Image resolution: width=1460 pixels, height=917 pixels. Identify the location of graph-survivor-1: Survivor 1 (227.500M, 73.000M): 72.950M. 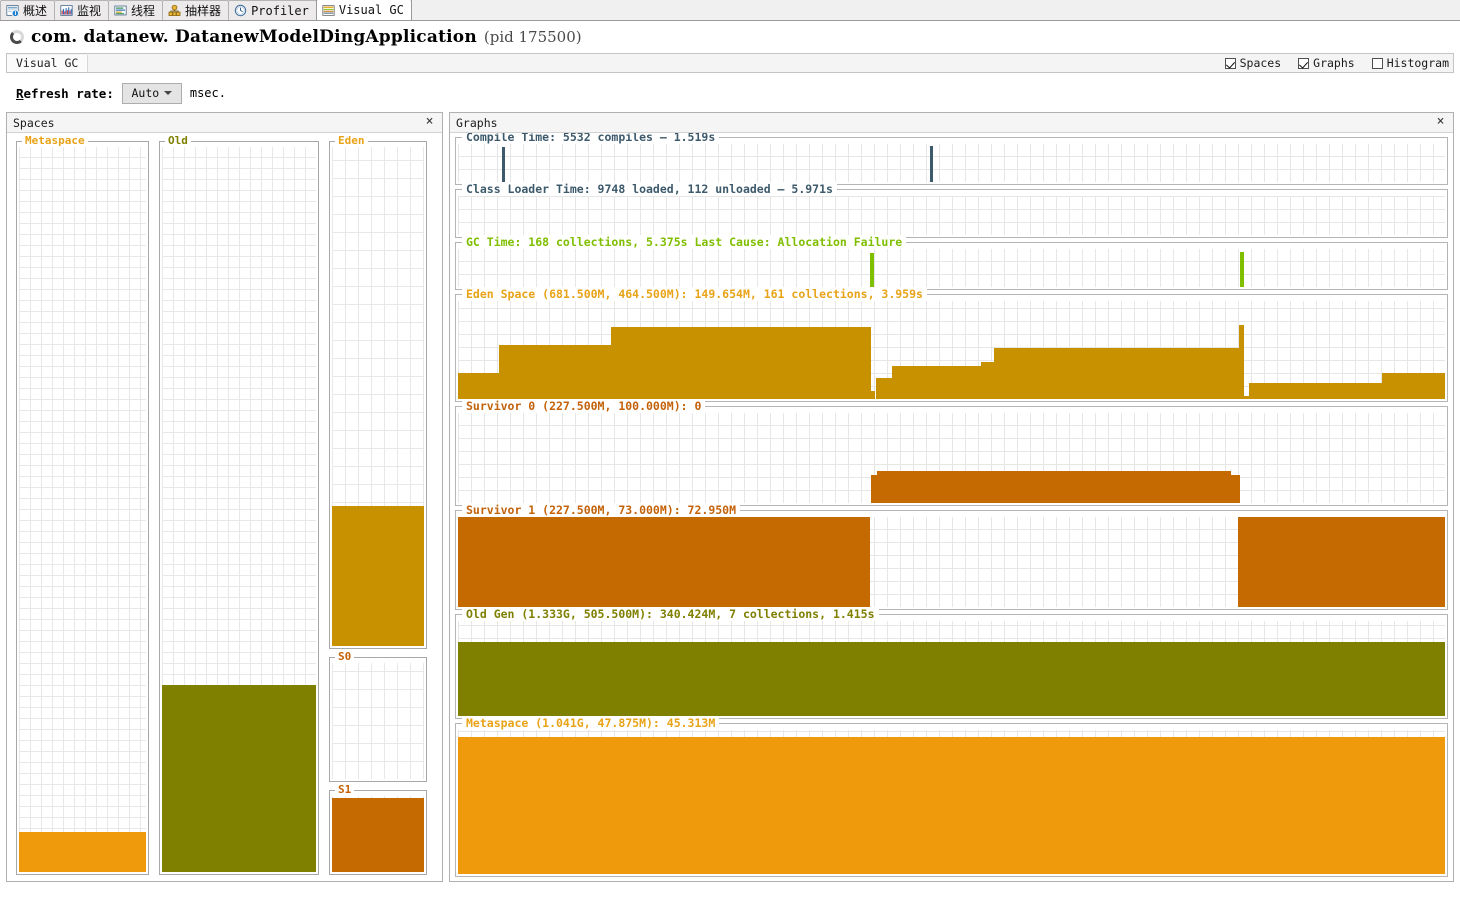
(951, 557).